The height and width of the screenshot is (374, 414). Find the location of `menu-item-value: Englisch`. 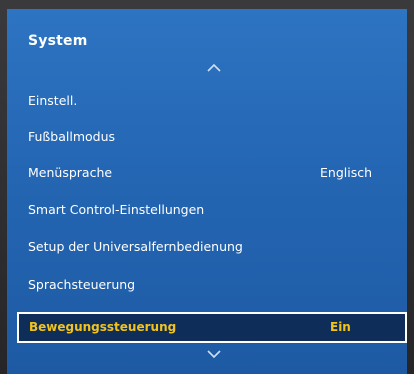

menu-item-value: Englisch is located at coordinates (346, 172).